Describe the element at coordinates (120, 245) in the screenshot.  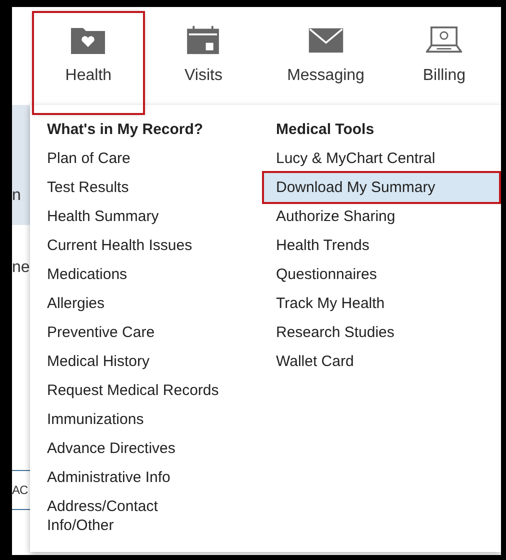
I see `menu-item: Current Health Issues` at that location.